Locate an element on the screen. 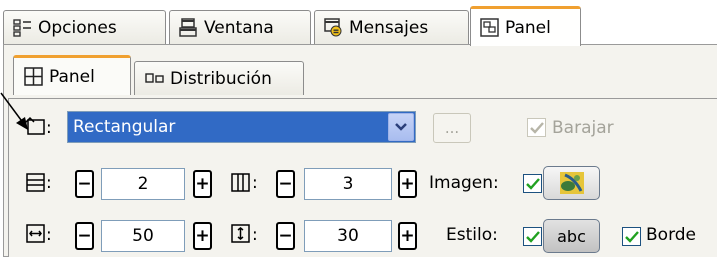 The image size is (717, 257). tab-label: Panel is located at coordinates (528, 27).